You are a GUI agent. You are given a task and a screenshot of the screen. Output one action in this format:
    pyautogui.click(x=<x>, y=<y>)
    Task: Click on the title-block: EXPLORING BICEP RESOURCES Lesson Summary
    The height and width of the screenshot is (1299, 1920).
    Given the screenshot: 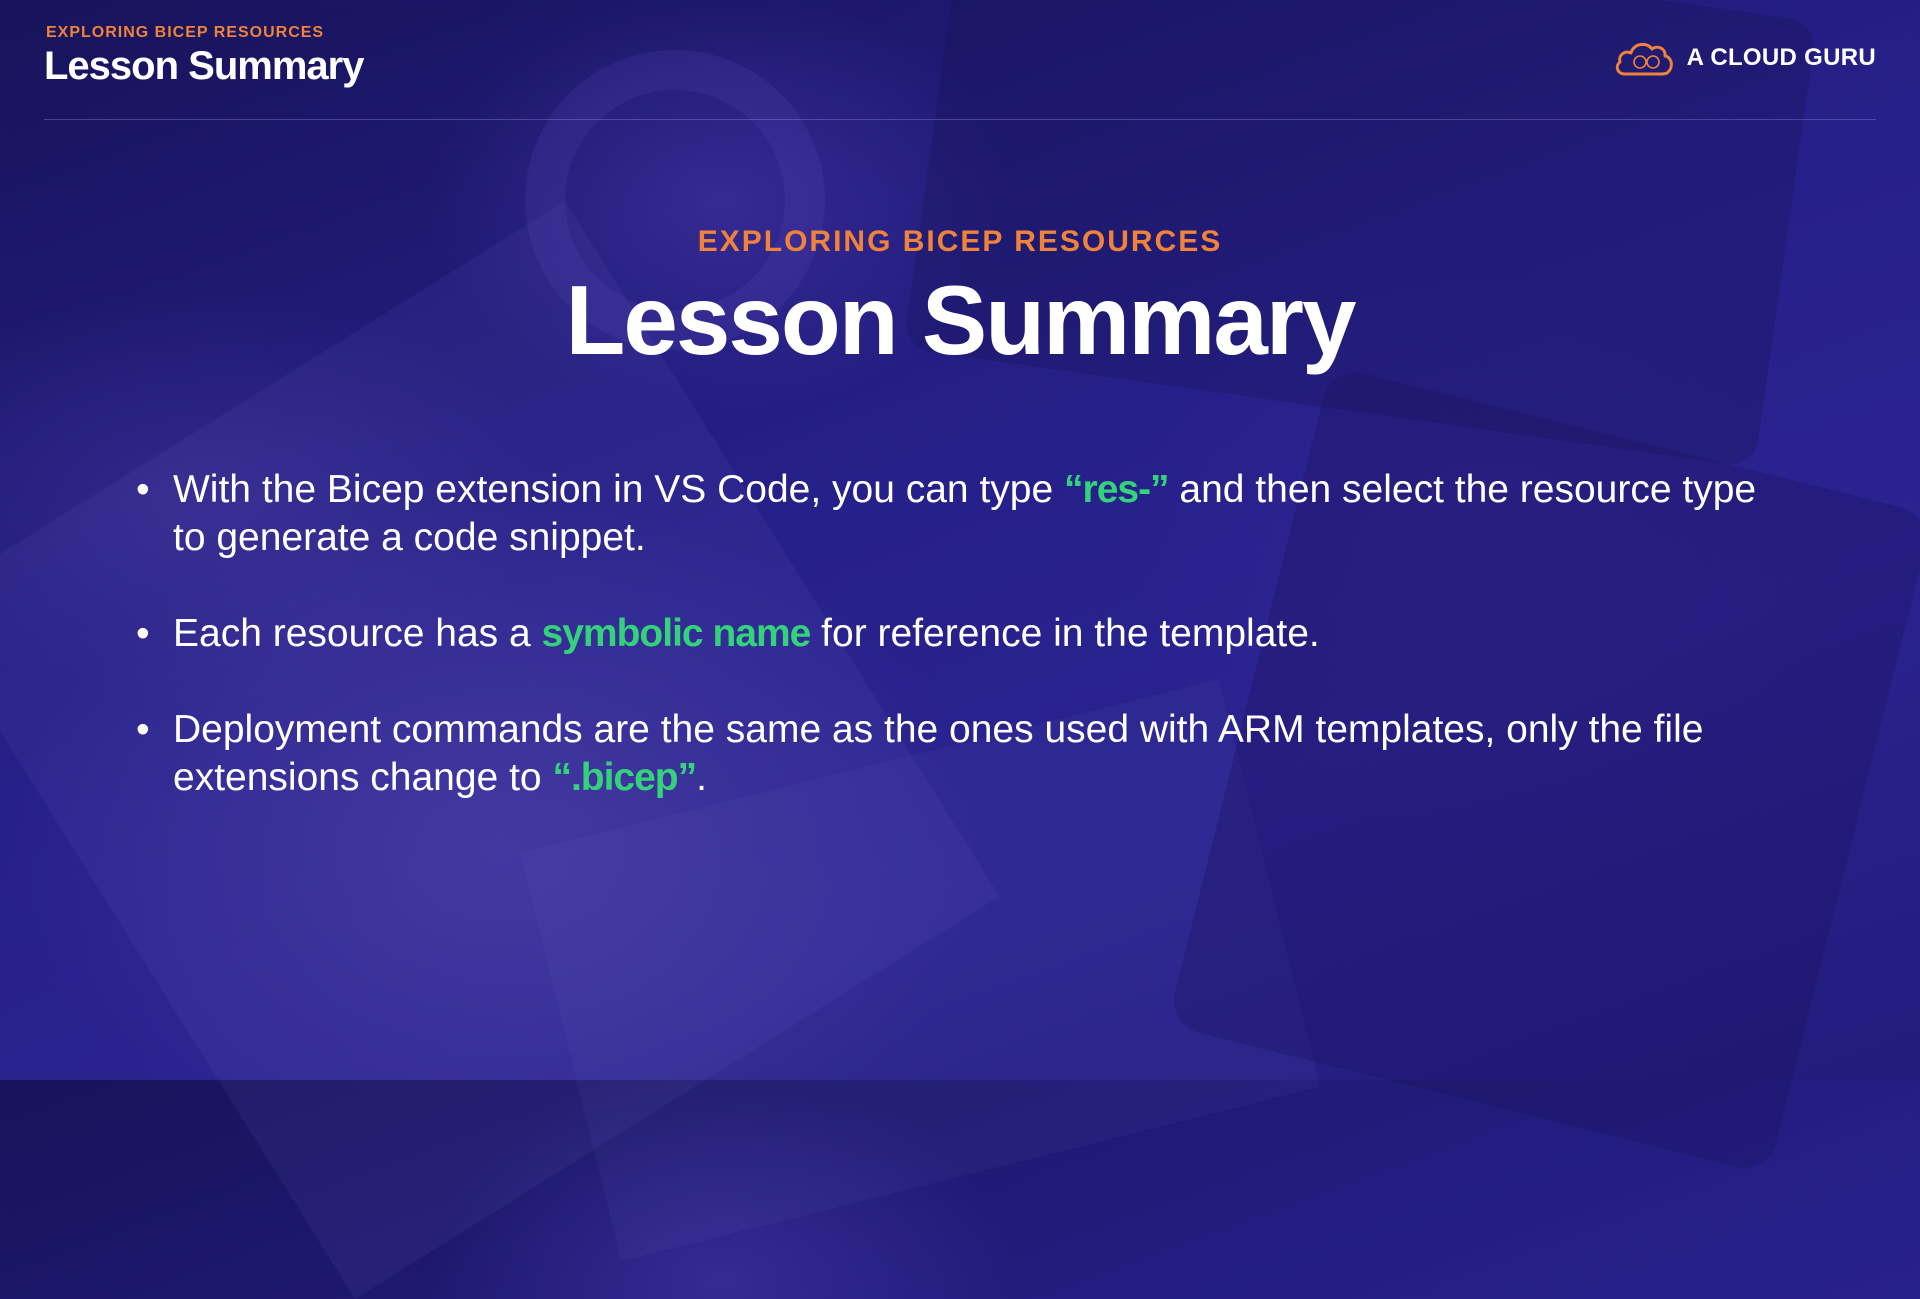 What is the action you would take?
    pyautogui.click(x=960, y=298)
    